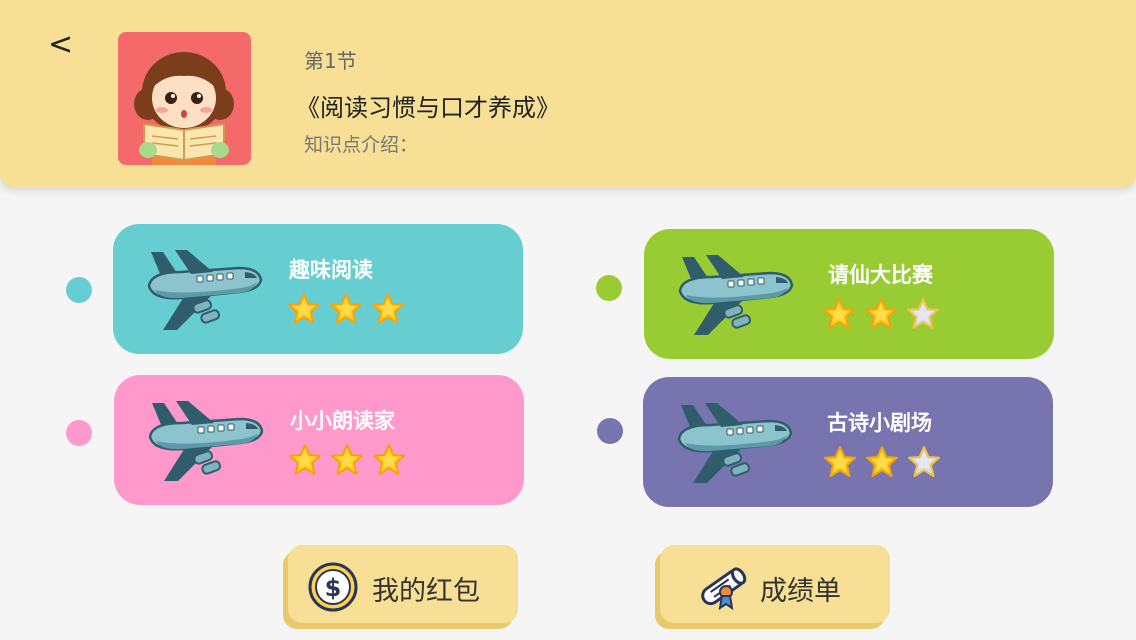  I want to click on report-card-button: 成绩单, so click(775, 584).